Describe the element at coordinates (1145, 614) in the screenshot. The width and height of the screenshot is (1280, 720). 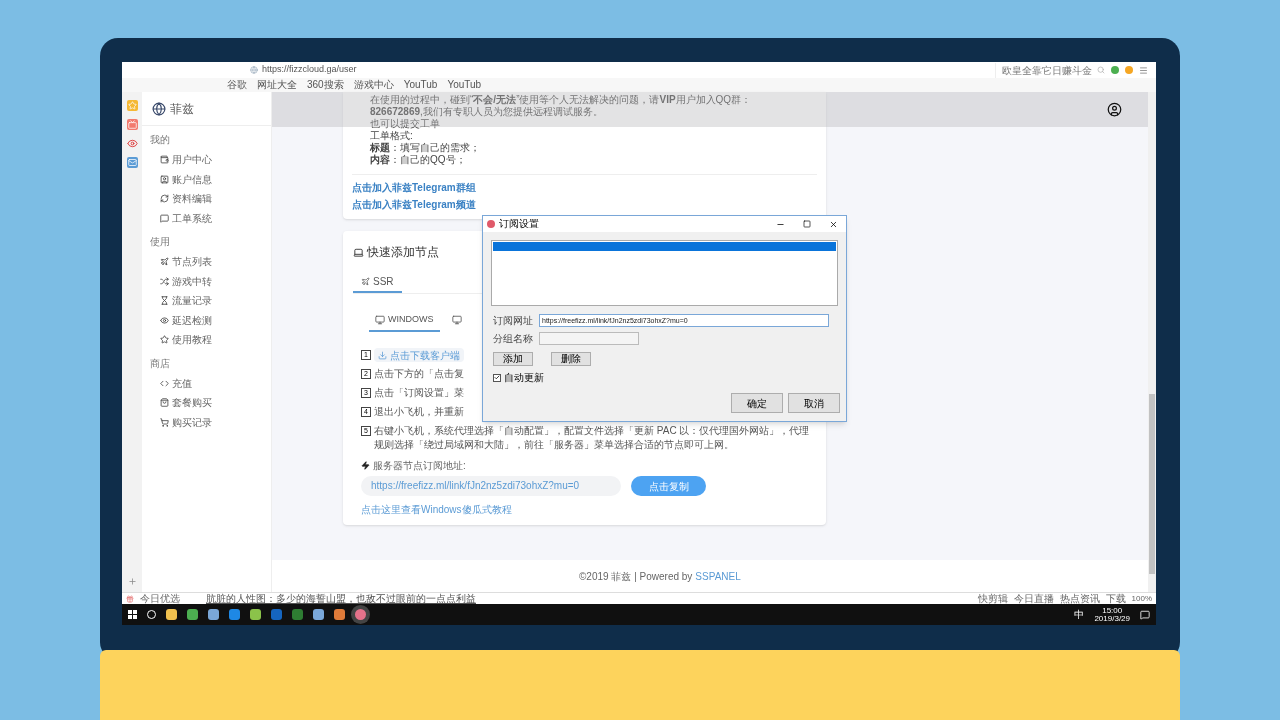
I see `notification-icon` at that location.